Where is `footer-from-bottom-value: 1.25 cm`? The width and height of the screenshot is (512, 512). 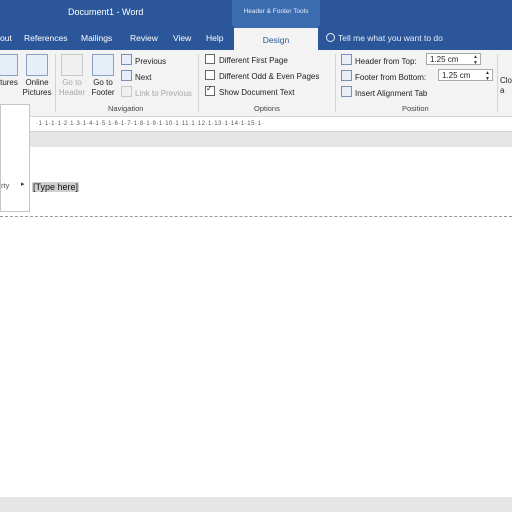 footer-from-bottom-value: 1.25 cm is located at coordinates (456, 75).